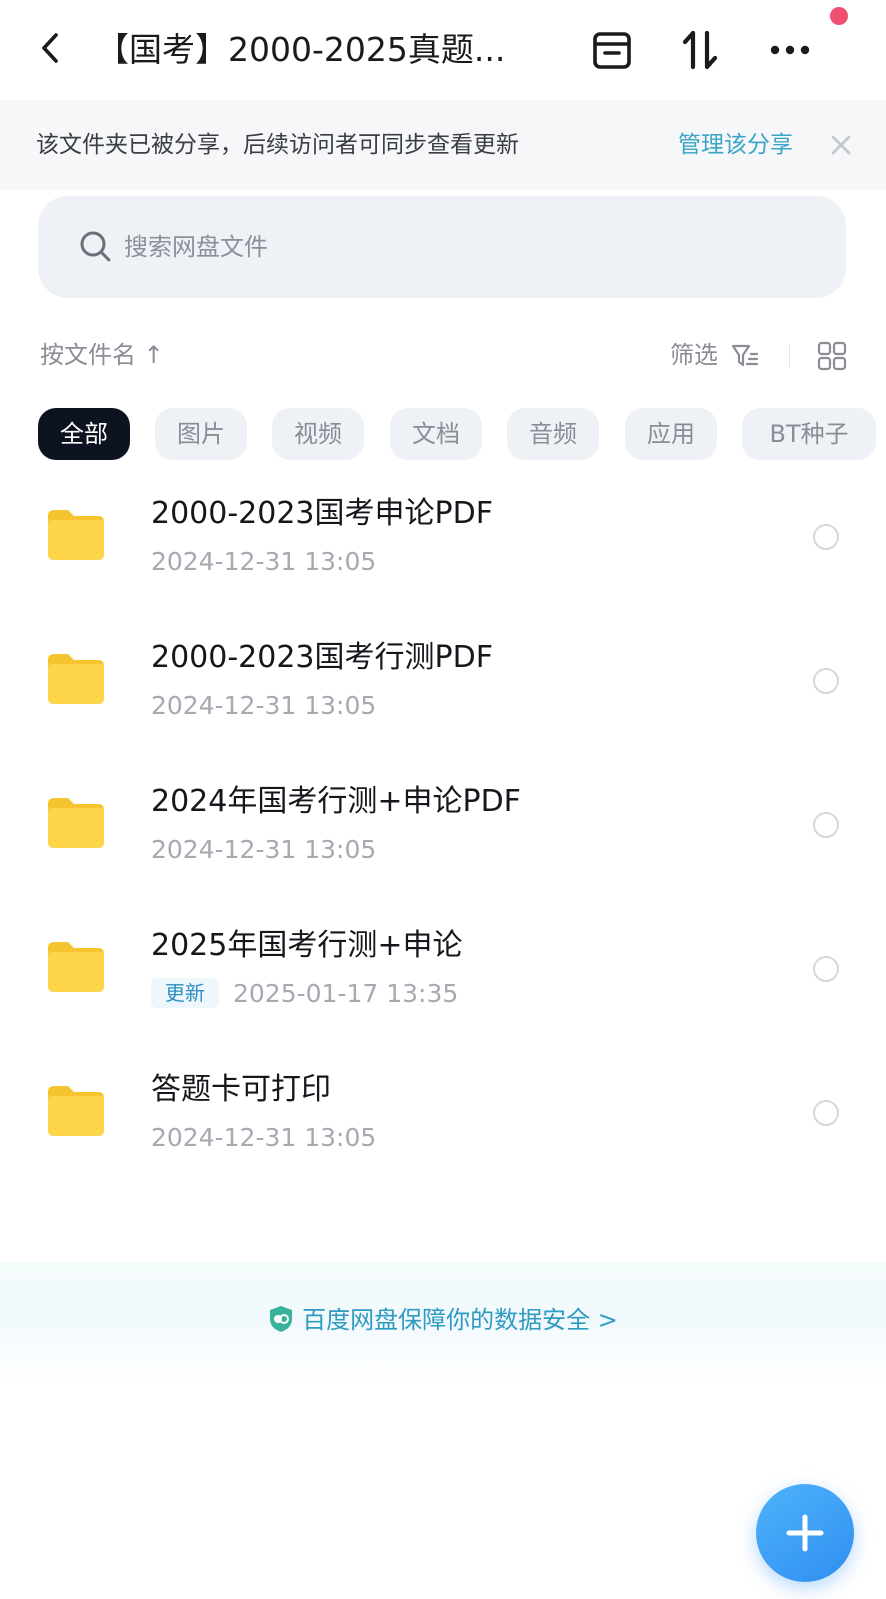  I want to click on file-row: 2024年国考行测+申论PDF 2024-12-31 13:05, so click(443, 831).